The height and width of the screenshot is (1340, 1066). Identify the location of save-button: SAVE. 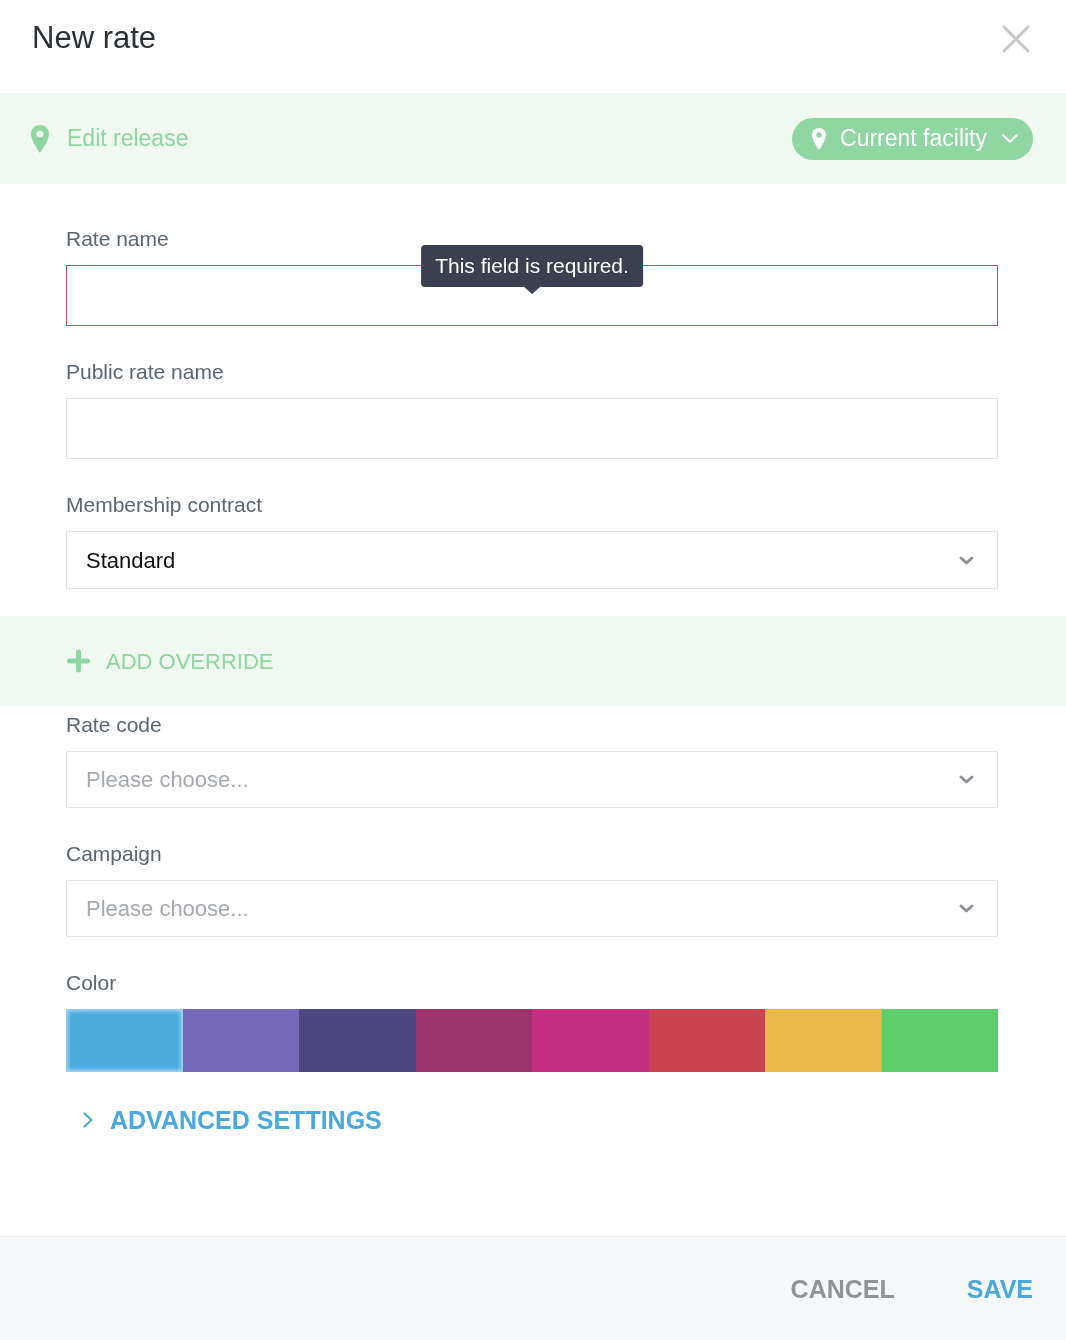
(999, 1288).